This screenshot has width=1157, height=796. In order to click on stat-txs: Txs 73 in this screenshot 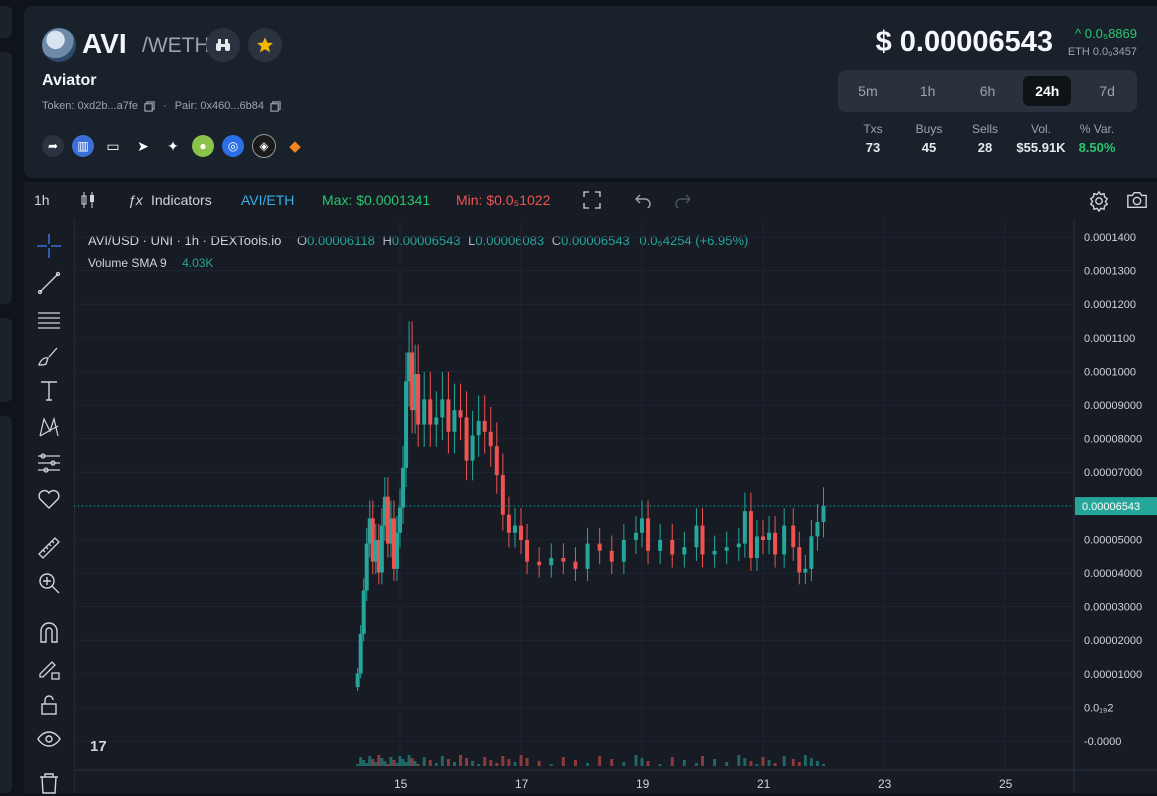, I will do `click(873, 138)`.